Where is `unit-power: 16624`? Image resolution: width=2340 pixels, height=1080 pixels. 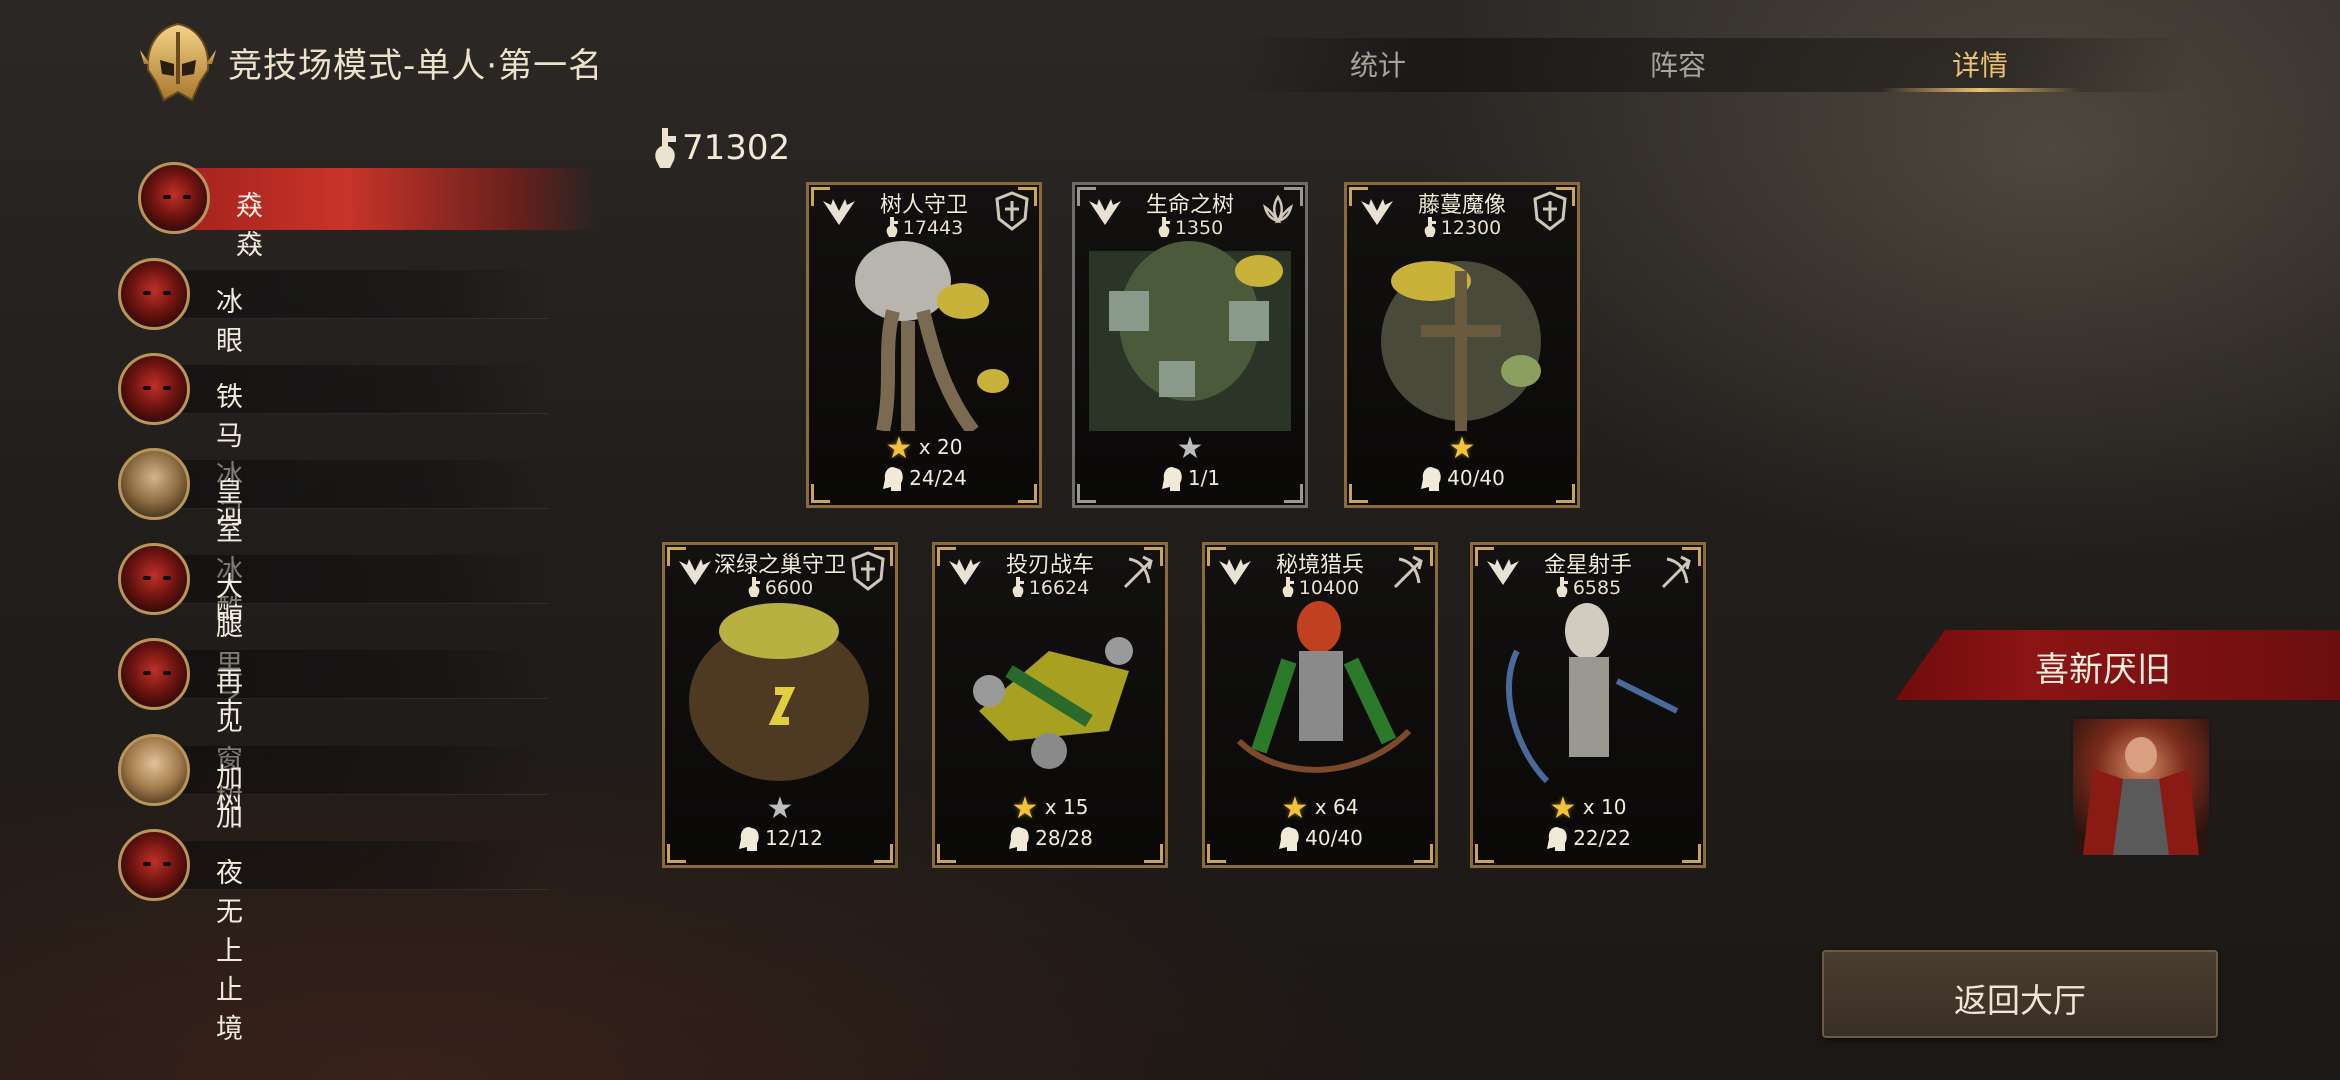 unit-power: 16624 is located at coordinates (1050, 588).